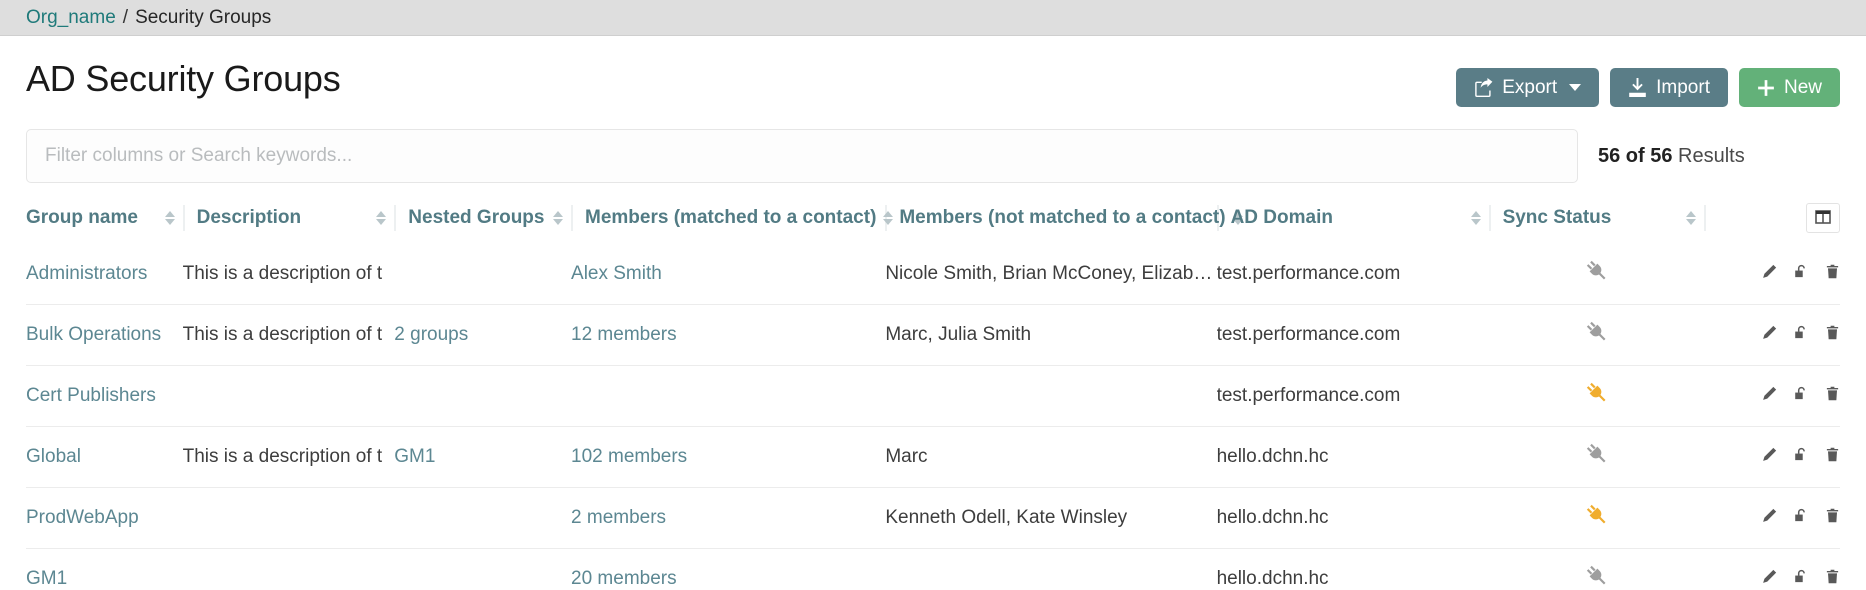  Describe the element at coordinates (104, 569) in the screenshot. I see `cell-group-name: GM1` at that location.